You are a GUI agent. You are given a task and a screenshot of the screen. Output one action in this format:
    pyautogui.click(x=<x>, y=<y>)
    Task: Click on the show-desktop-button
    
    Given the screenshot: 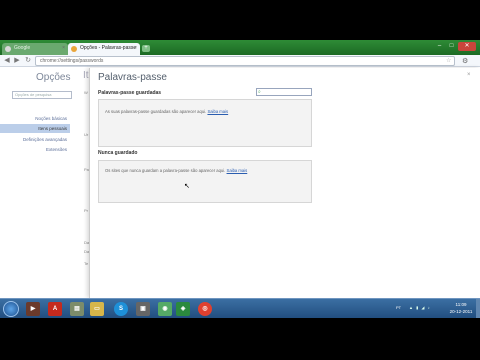 What is the action you would take?
    pyautogui.click(x=478, y=309)
    